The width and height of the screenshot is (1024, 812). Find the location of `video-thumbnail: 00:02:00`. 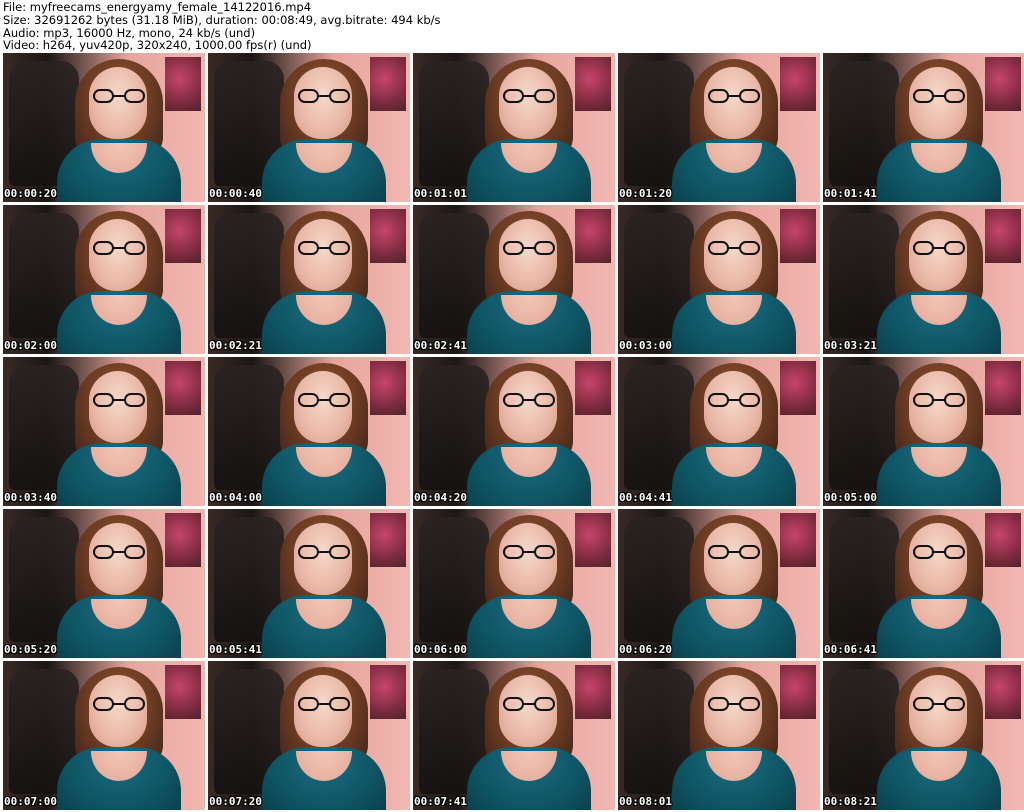

video-thumbnail: 00:02:00 is located at coordinates (104, 279).